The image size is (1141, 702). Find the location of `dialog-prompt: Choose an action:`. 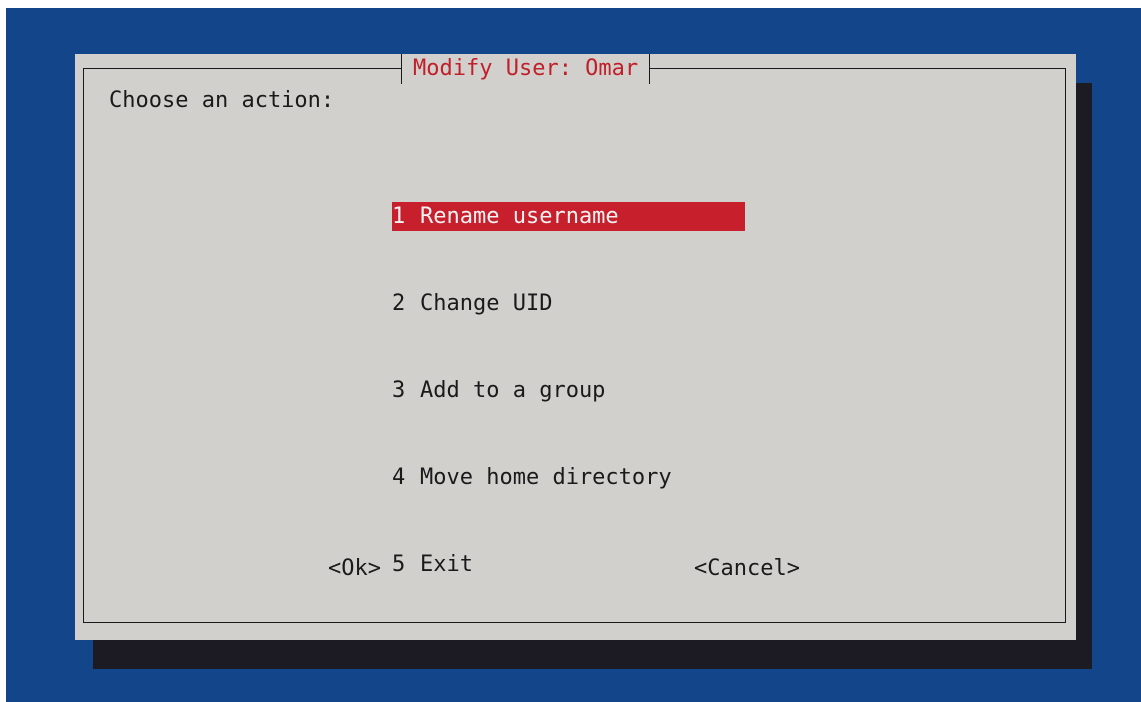

dialog-prompt: Choose an action: is located at coordinates (222, 100).